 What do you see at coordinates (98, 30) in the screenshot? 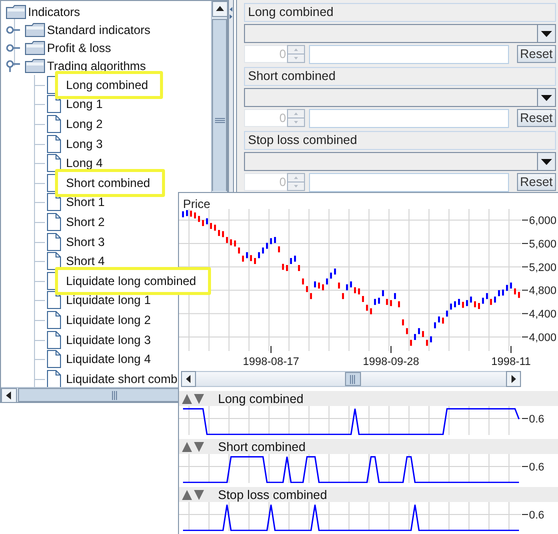
I see `tree-item: Standard indicators` at bounding box center [98, 30].